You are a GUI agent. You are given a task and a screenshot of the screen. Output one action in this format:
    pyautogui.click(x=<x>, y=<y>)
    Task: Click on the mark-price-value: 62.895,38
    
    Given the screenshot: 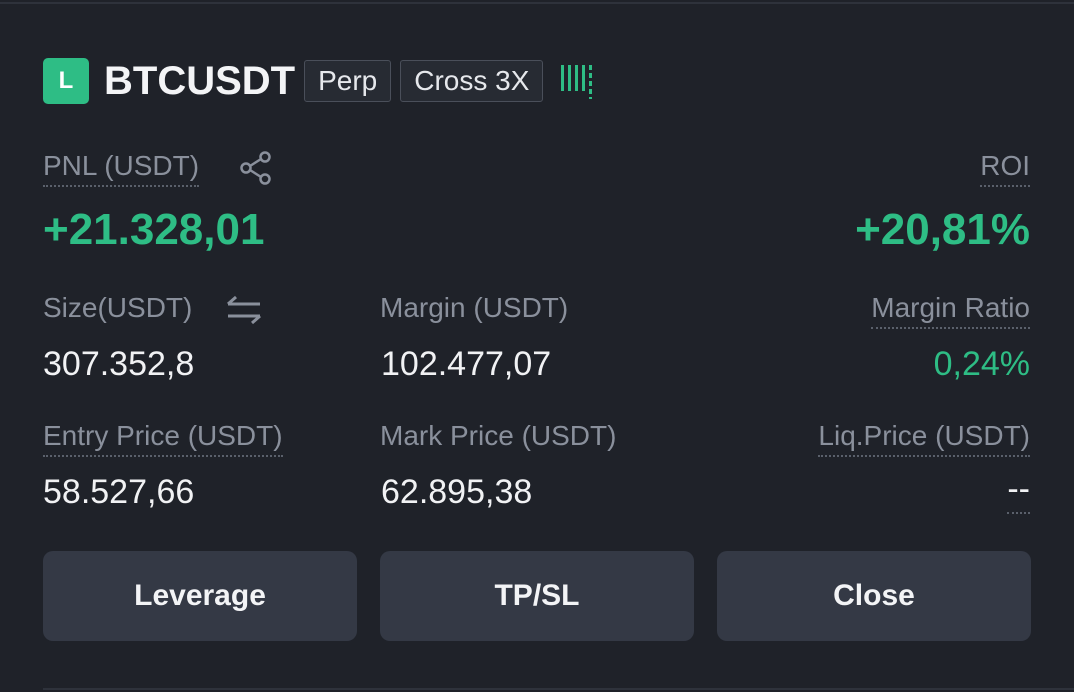 What is the action you would take?
    pyautogui.click(x=457, y=492)
    